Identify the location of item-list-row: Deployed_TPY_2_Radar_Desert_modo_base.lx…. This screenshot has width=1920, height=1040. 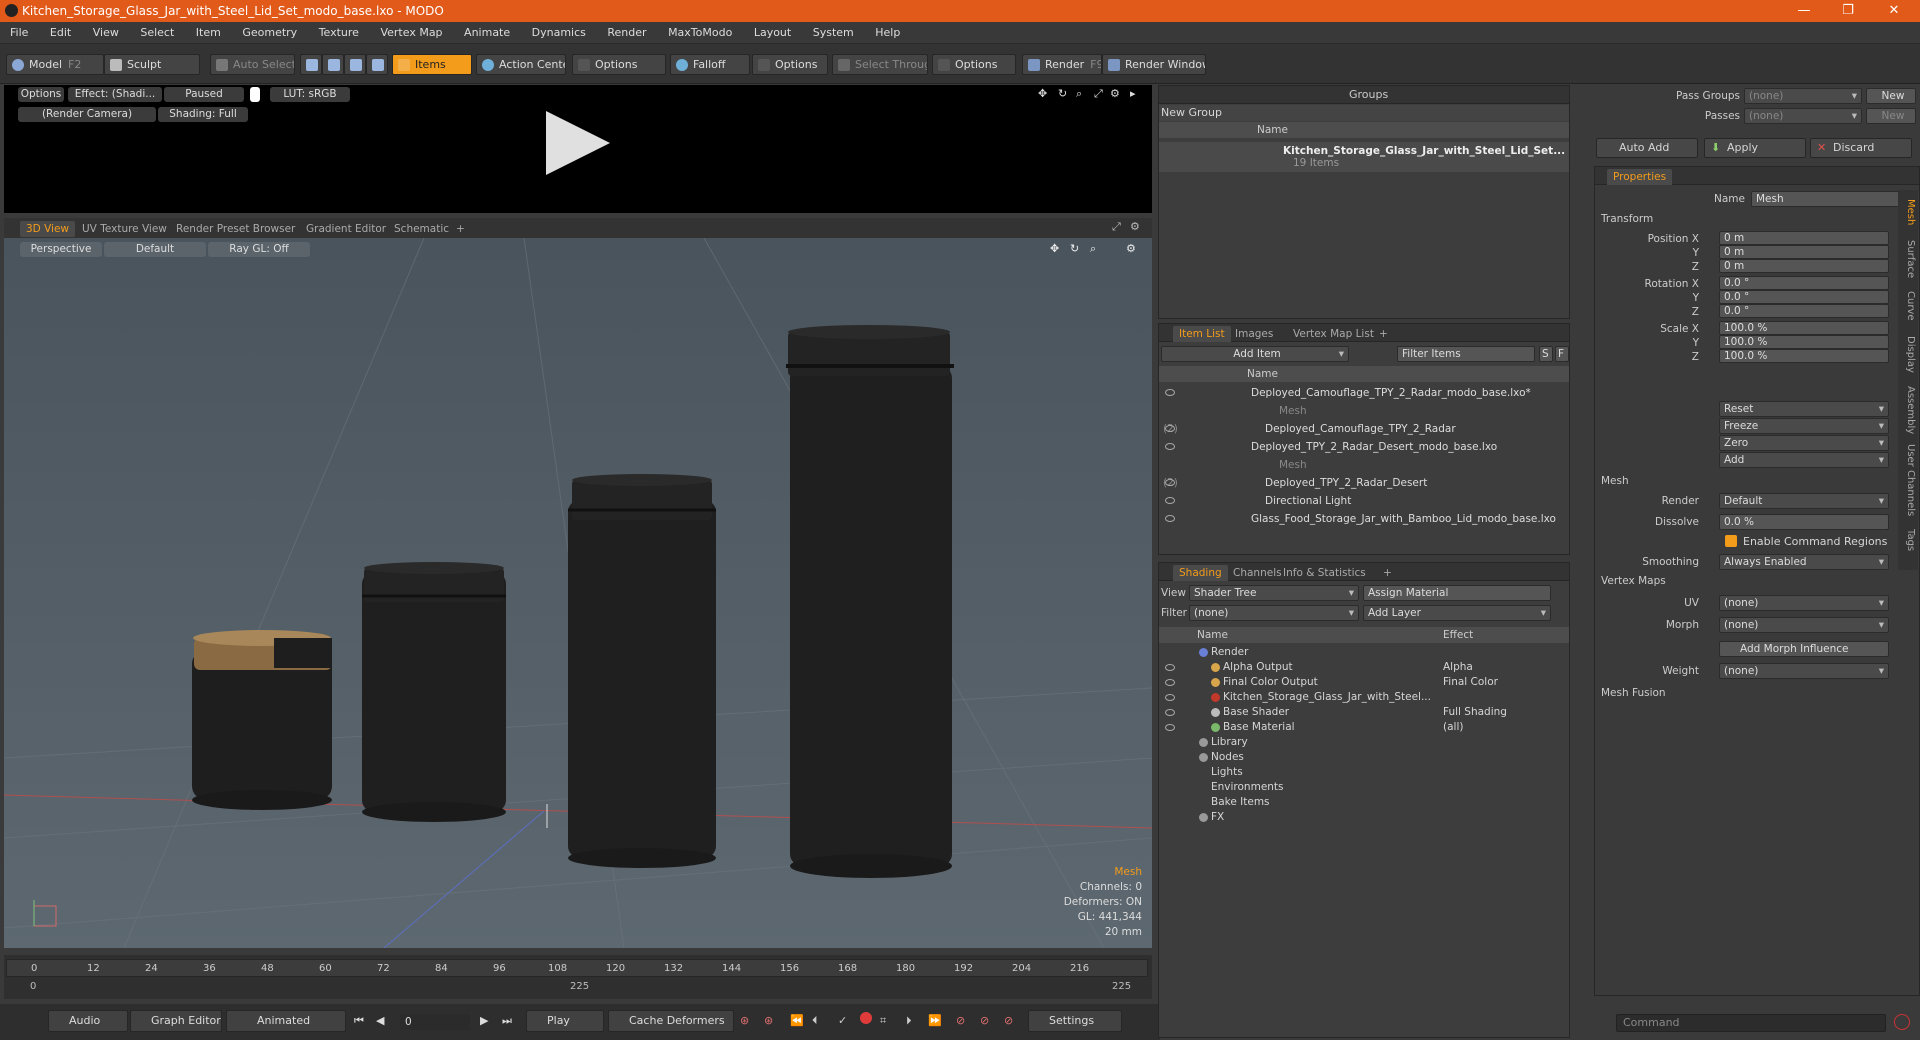
(1364, 447).